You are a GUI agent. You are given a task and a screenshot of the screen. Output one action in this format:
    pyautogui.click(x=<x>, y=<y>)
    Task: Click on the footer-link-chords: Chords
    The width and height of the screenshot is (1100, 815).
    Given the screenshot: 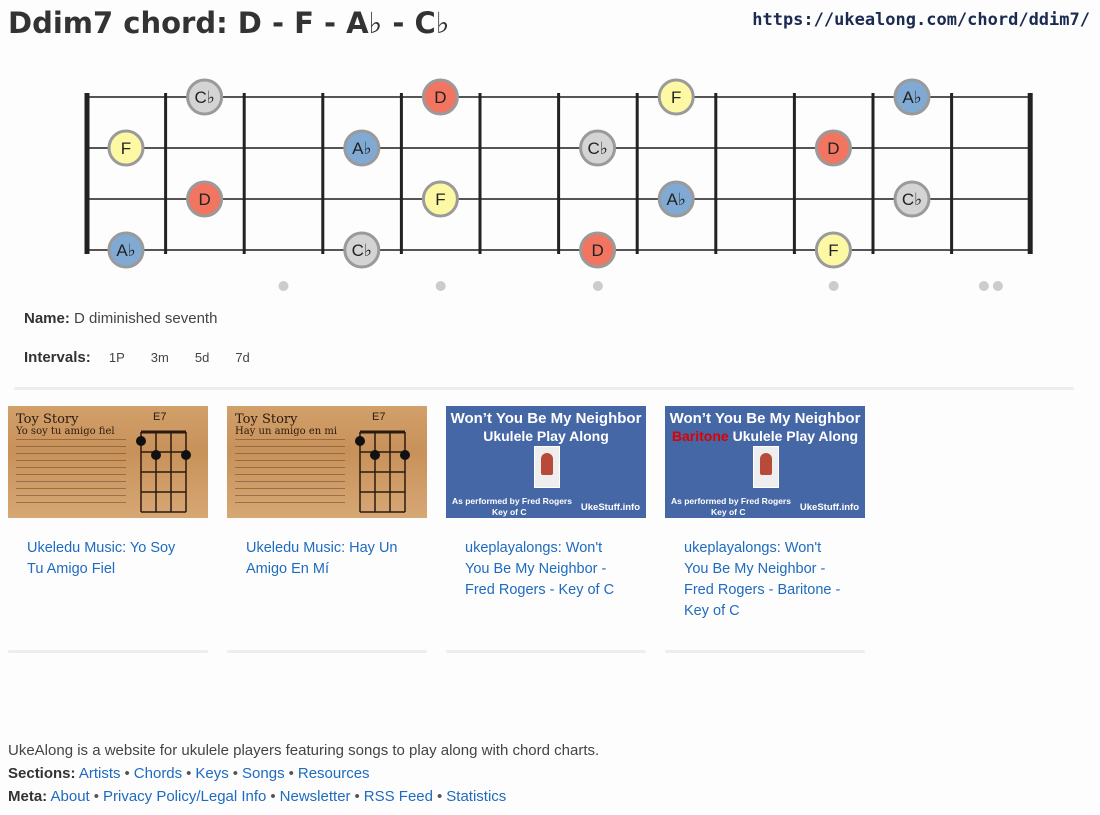 What is the action you would take?
    pyautogui.click(x=158, y=773)
    